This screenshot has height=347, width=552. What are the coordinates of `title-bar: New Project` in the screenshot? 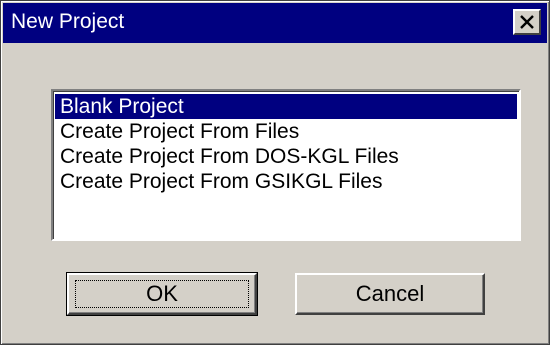 It's located at (275, 23).